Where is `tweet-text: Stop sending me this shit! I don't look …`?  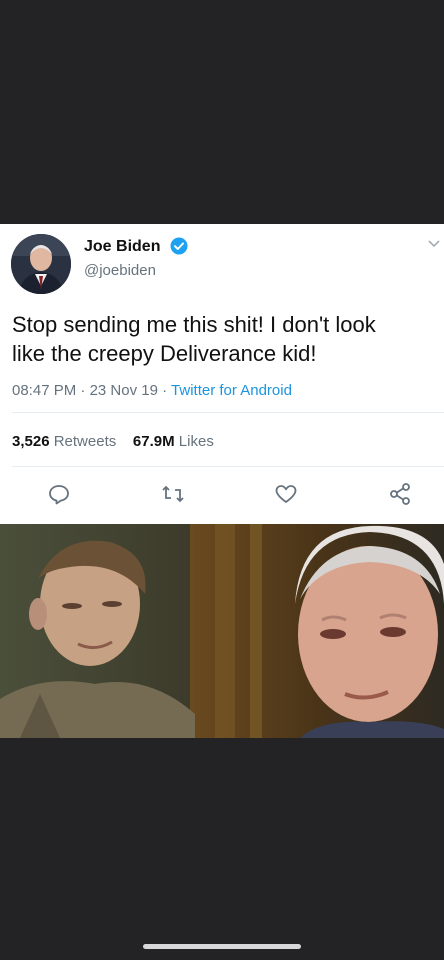
tweet-text: Stop sending me this shit! I don't look … is located at coordinates (228, 339).